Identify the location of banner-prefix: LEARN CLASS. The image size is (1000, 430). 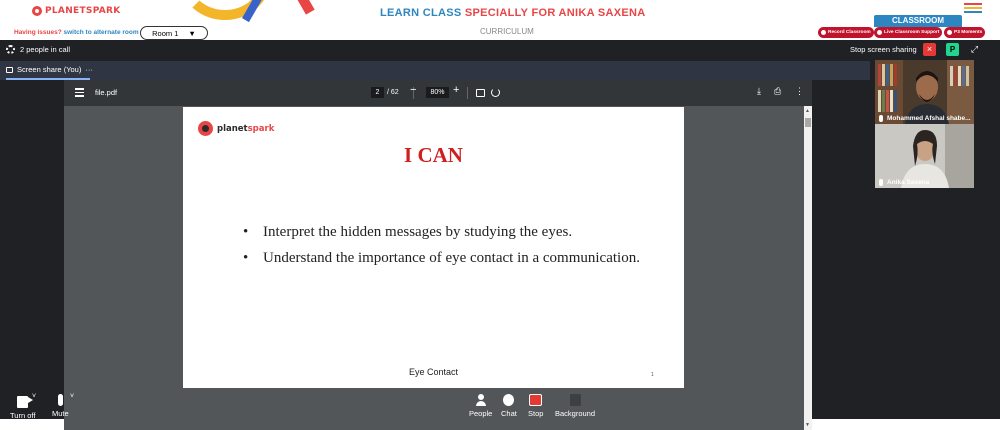
(422, 13).